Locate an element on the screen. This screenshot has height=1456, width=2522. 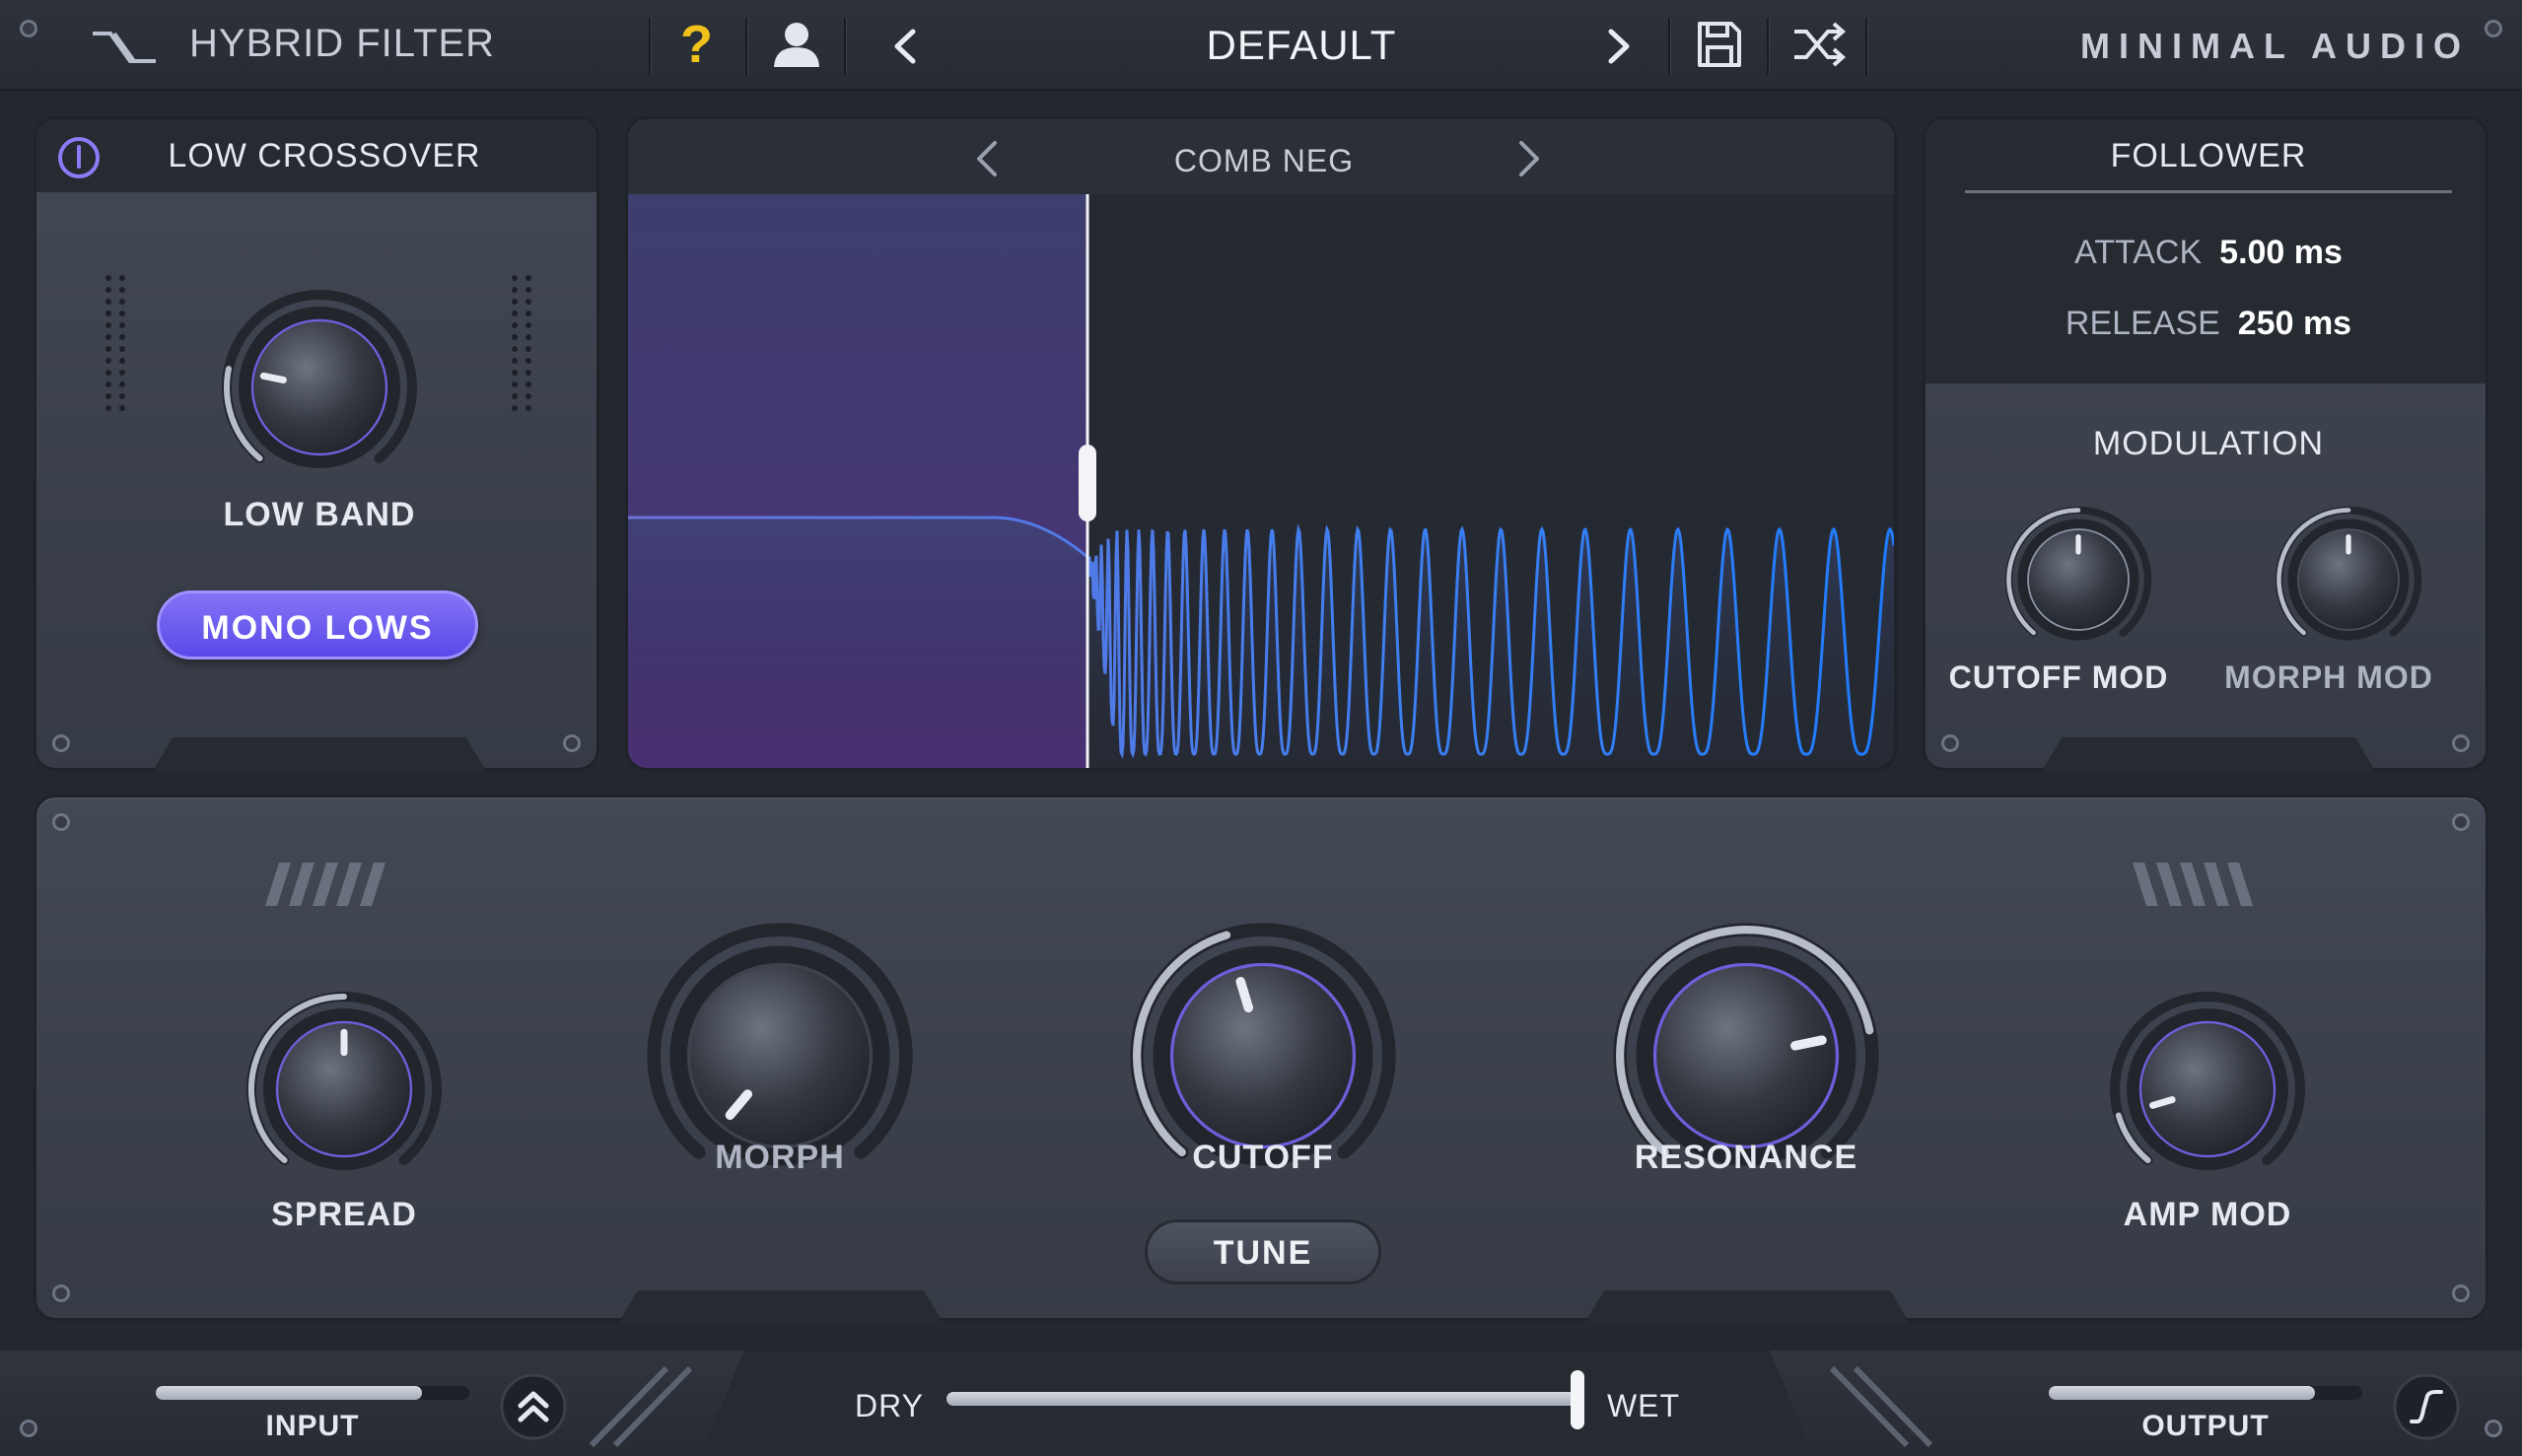
morph-mod-knob is located at coordinates (2348, 580).